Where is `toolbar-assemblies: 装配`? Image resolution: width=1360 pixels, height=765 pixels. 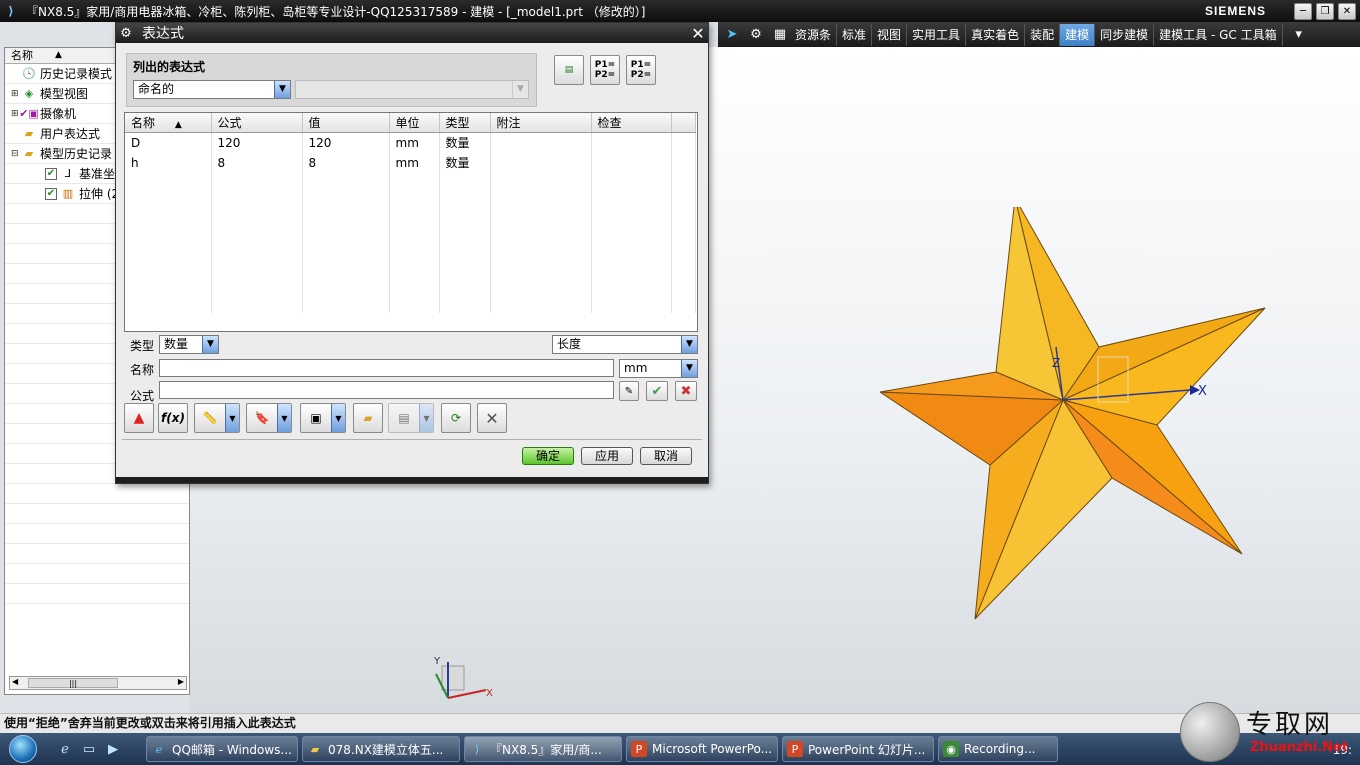 toolbar-assemblies: 装配 is located at coordinates (1043, 34).